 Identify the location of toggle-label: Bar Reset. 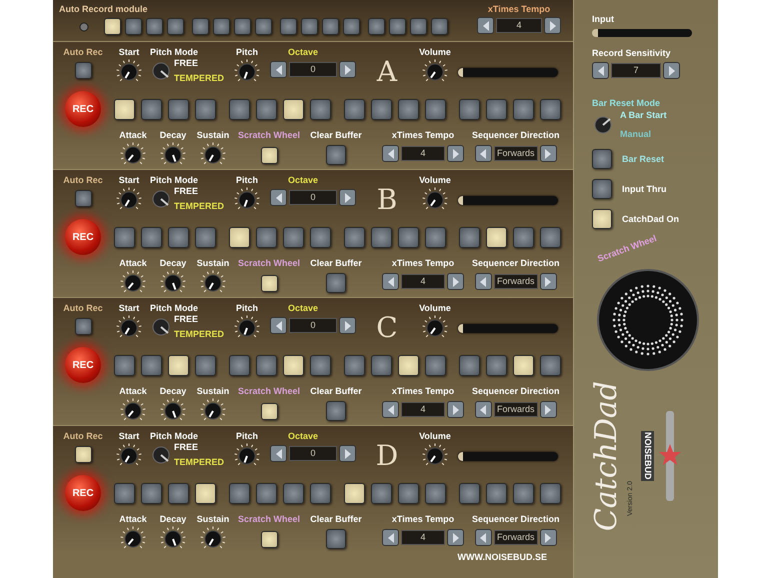
(643, 159).